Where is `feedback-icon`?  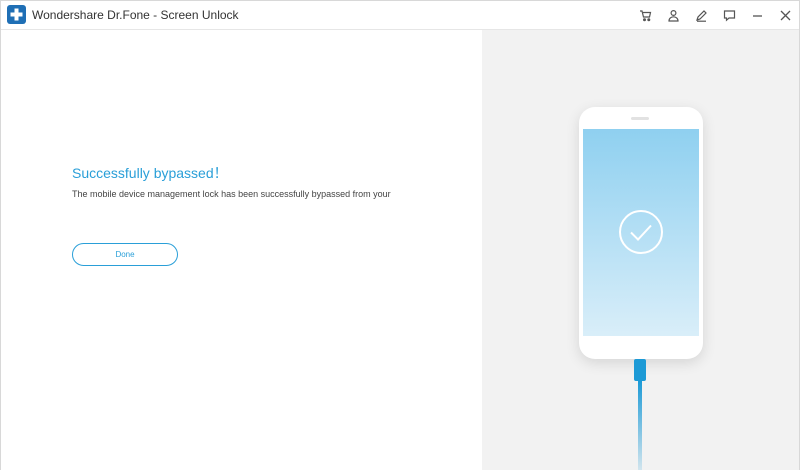 feedback-icon is located at coordinates (729, 15).